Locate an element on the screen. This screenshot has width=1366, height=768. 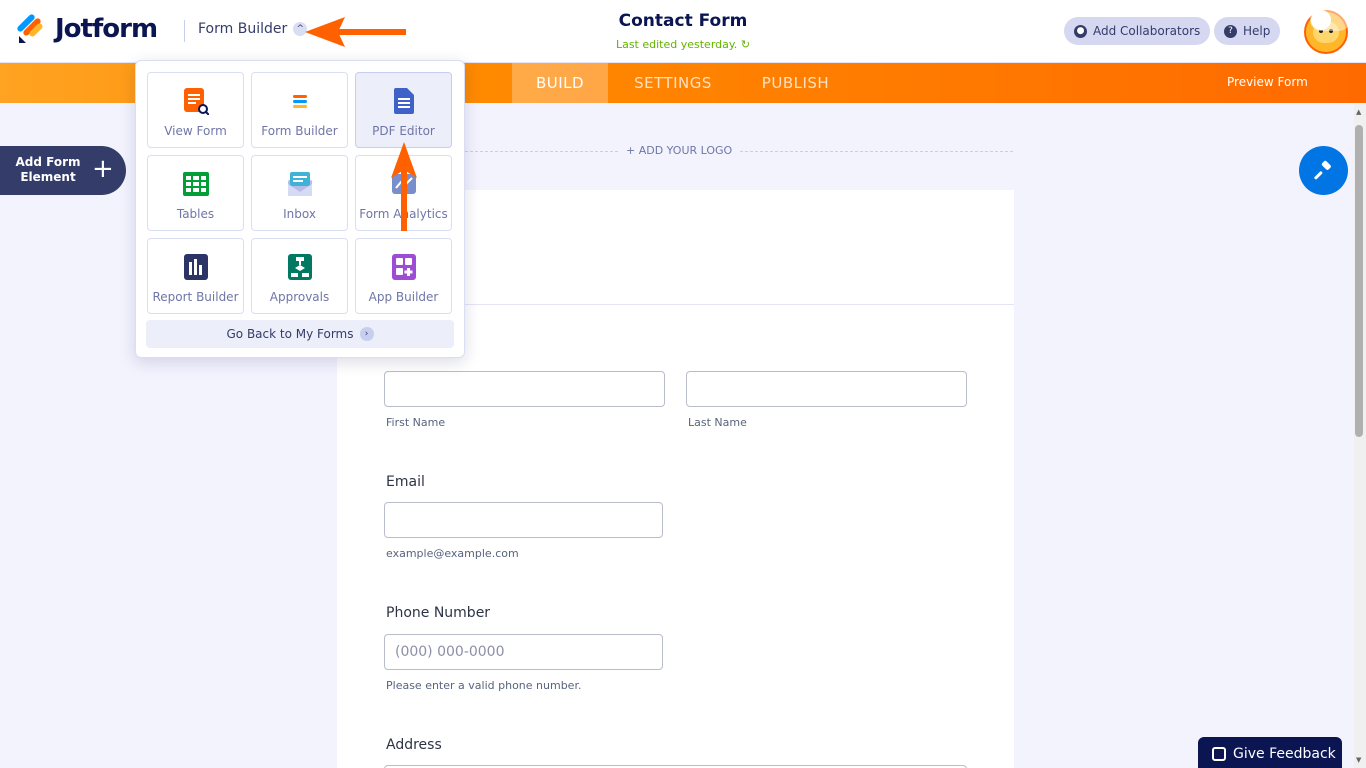
plus-icon: + is located at coordinates (103, 169).